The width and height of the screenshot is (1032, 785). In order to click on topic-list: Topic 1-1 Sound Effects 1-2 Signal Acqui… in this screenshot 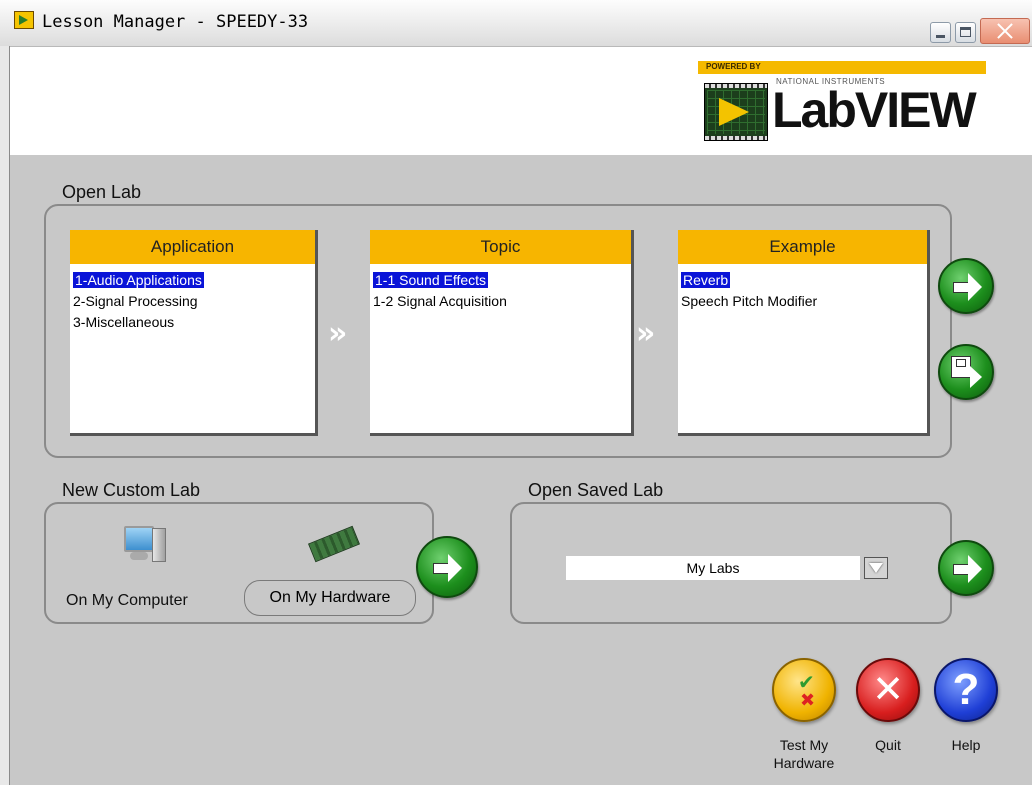, I will do `click(502, 333)`.